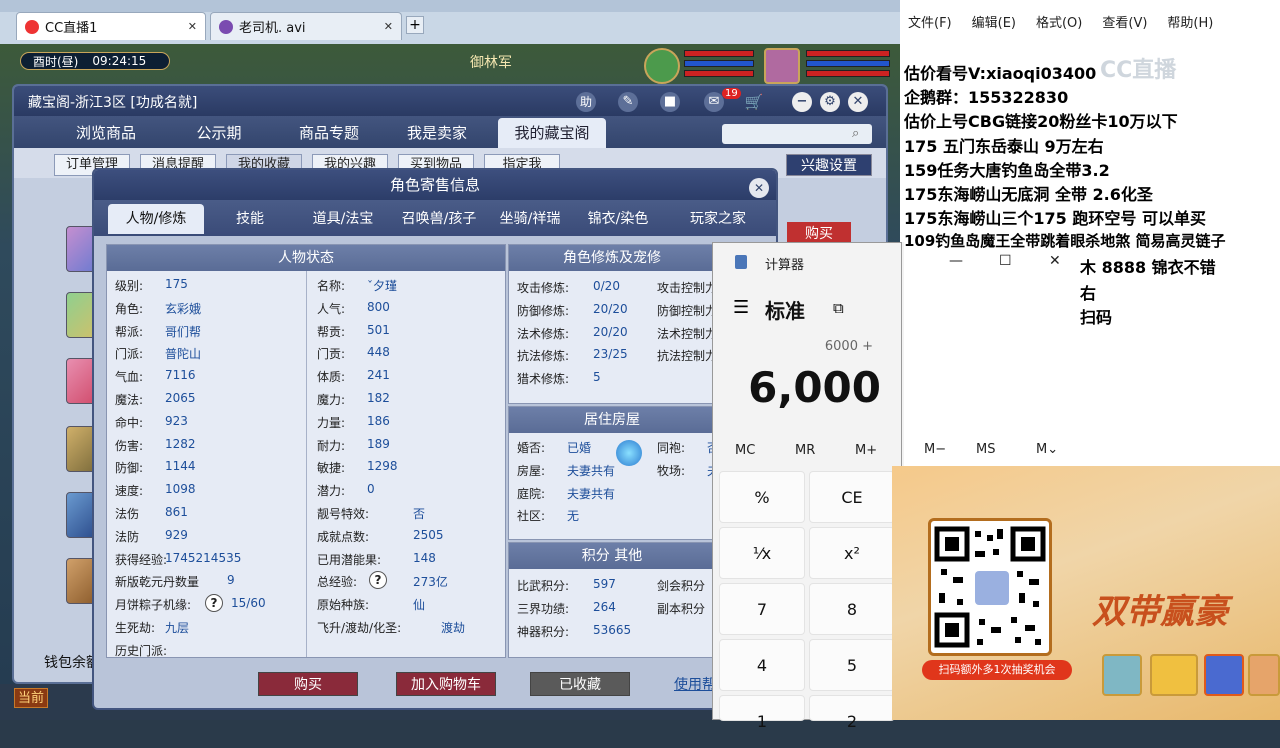 This screenshot has width=1280, height=748. Describe the element at coordinates (329, 133) in the screenshot. I see `nav-topics: 商品专题` at that location.